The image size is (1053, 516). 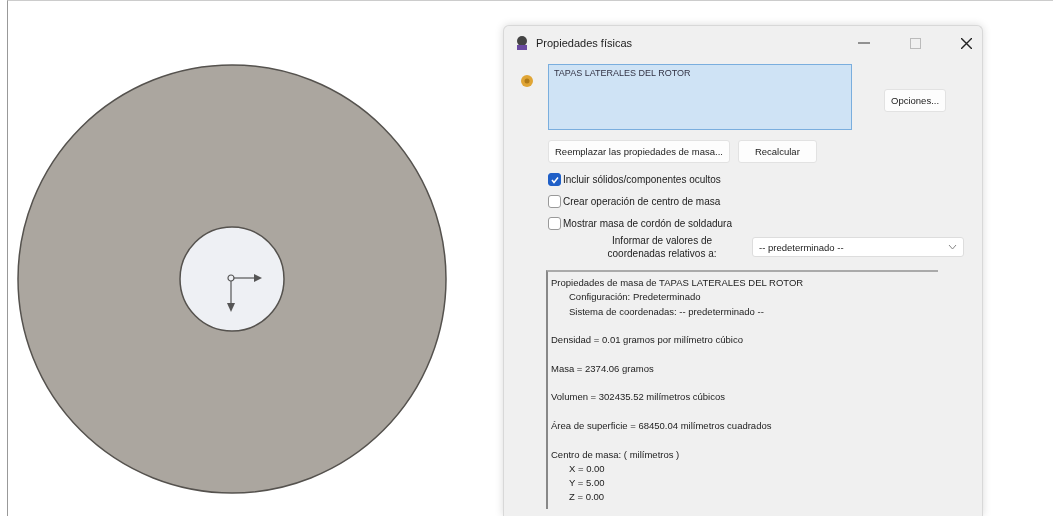 What do you see at coordinates (642, 179) in the screenshot?
I see `checkbox-label: Incluir sólidos/componentes ocultos` at bounding box center [642, 179].